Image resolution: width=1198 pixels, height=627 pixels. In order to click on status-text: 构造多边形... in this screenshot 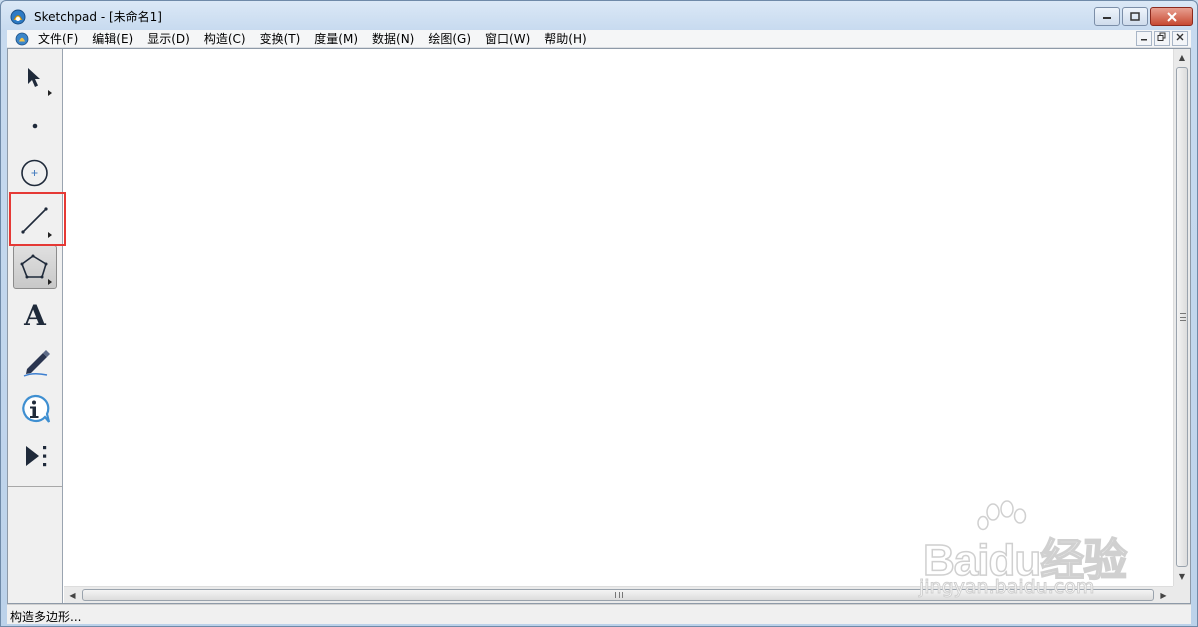, I will do `click(46, 617)`.